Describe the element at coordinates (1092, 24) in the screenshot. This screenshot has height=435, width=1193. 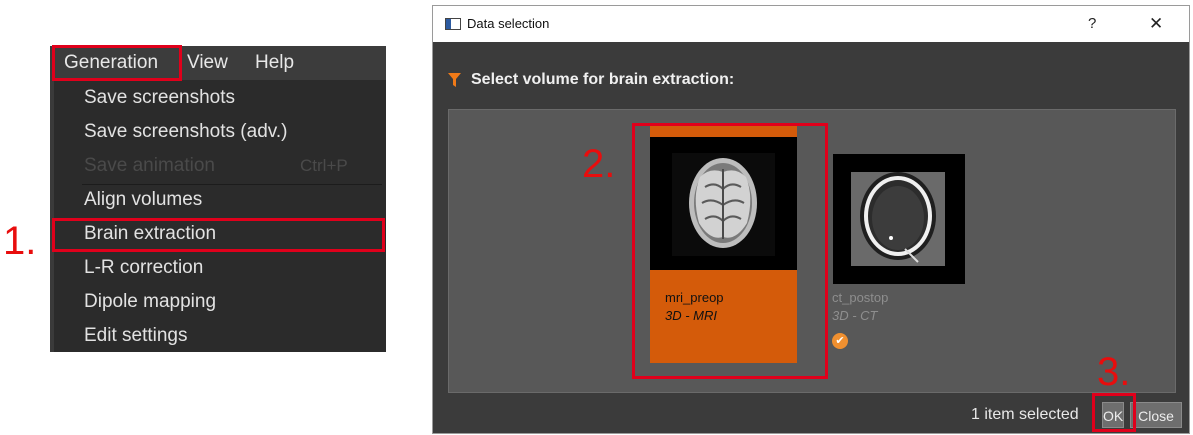
I see `help-button: ?` at that location.